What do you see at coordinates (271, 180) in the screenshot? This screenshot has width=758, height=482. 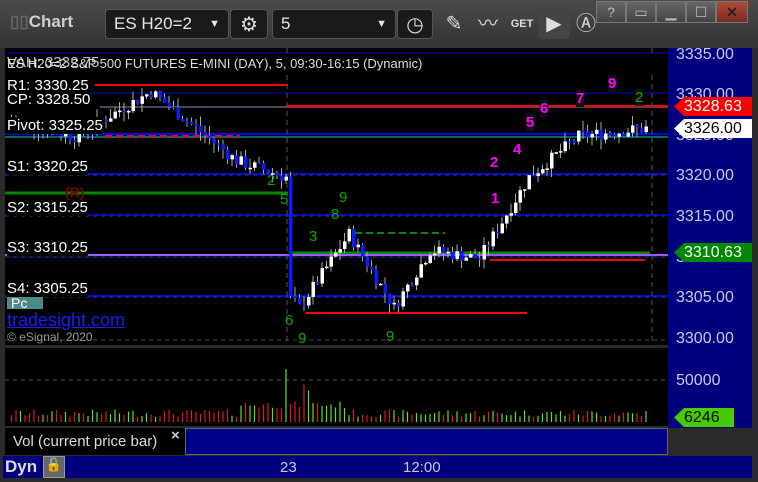 I see `count-label: 2` at bounding box center [271, 180].